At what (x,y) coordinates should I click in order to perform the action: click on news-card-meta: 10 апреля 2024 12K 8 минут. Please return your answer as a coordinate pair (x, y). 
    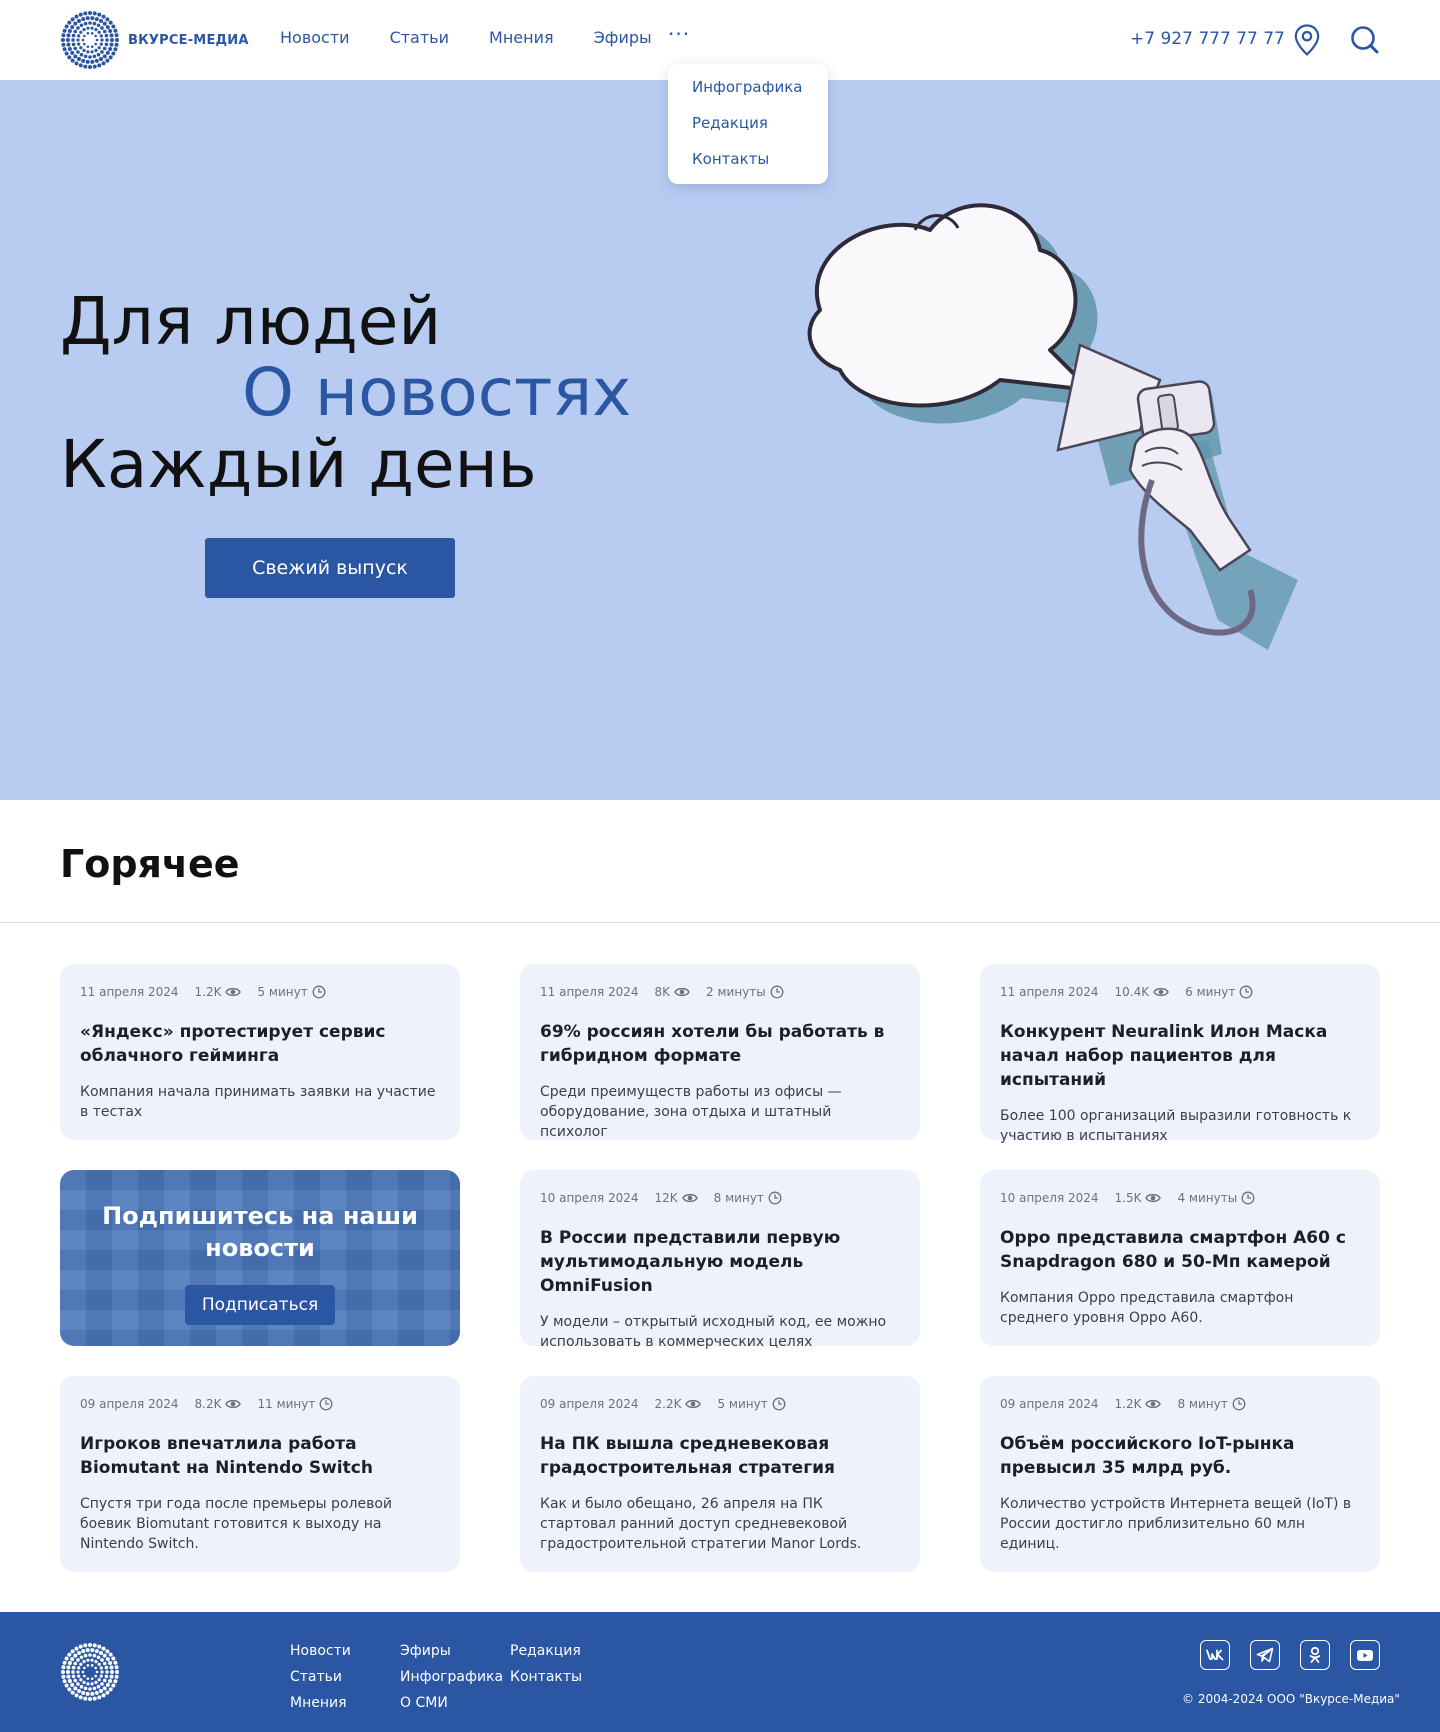
    Looking at the image, I should click on (720, 1198).